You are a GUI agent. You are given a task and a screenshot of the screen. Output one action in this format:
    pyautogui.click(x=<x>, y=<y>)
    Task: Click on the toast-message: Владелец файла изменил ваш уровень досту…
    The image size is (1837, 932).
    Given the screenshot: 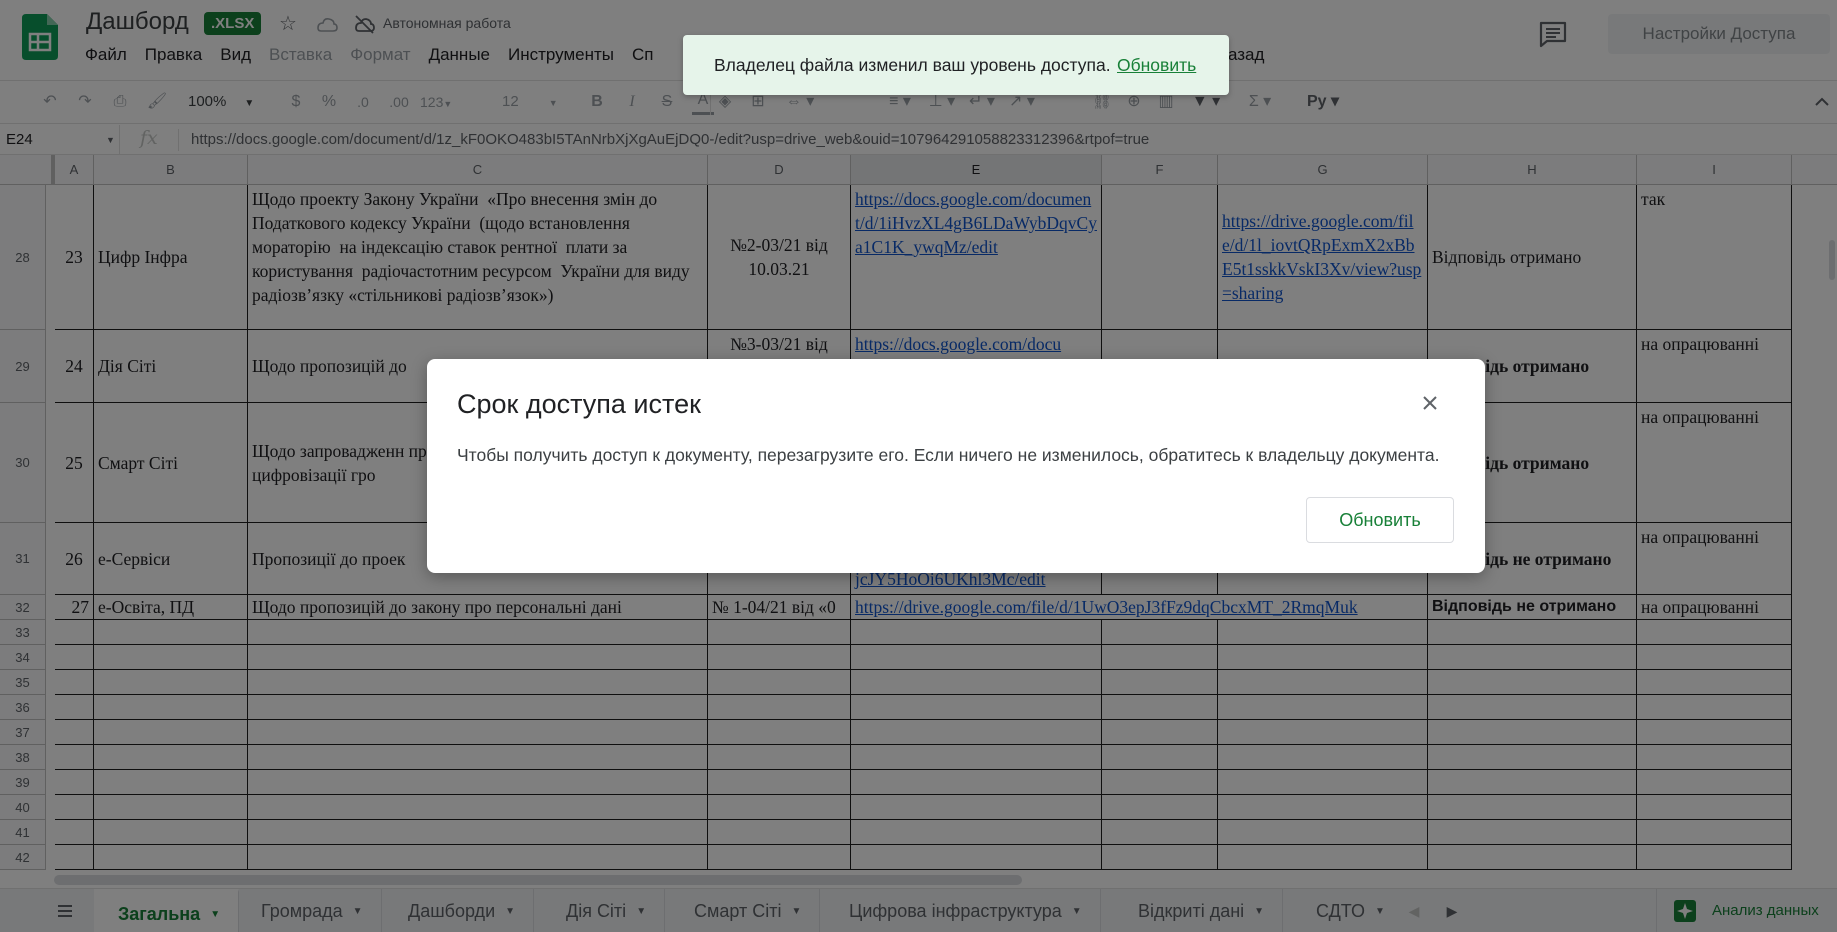 What is the action you would take?
    pyautogui.click(x=912, y=65)
    